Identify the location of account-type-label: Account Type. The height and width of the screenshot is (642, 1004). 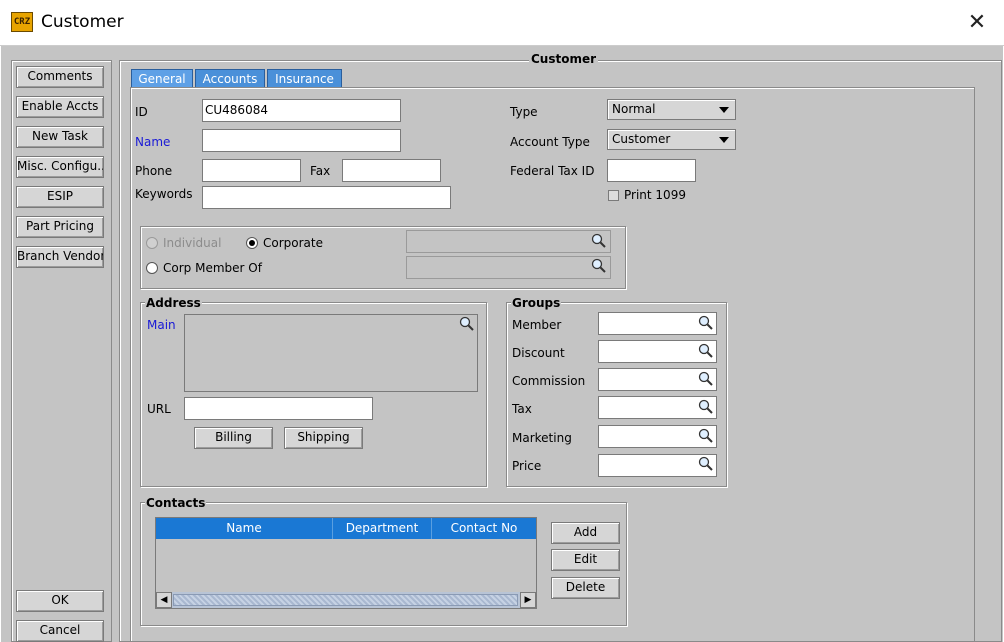
(550, 142).